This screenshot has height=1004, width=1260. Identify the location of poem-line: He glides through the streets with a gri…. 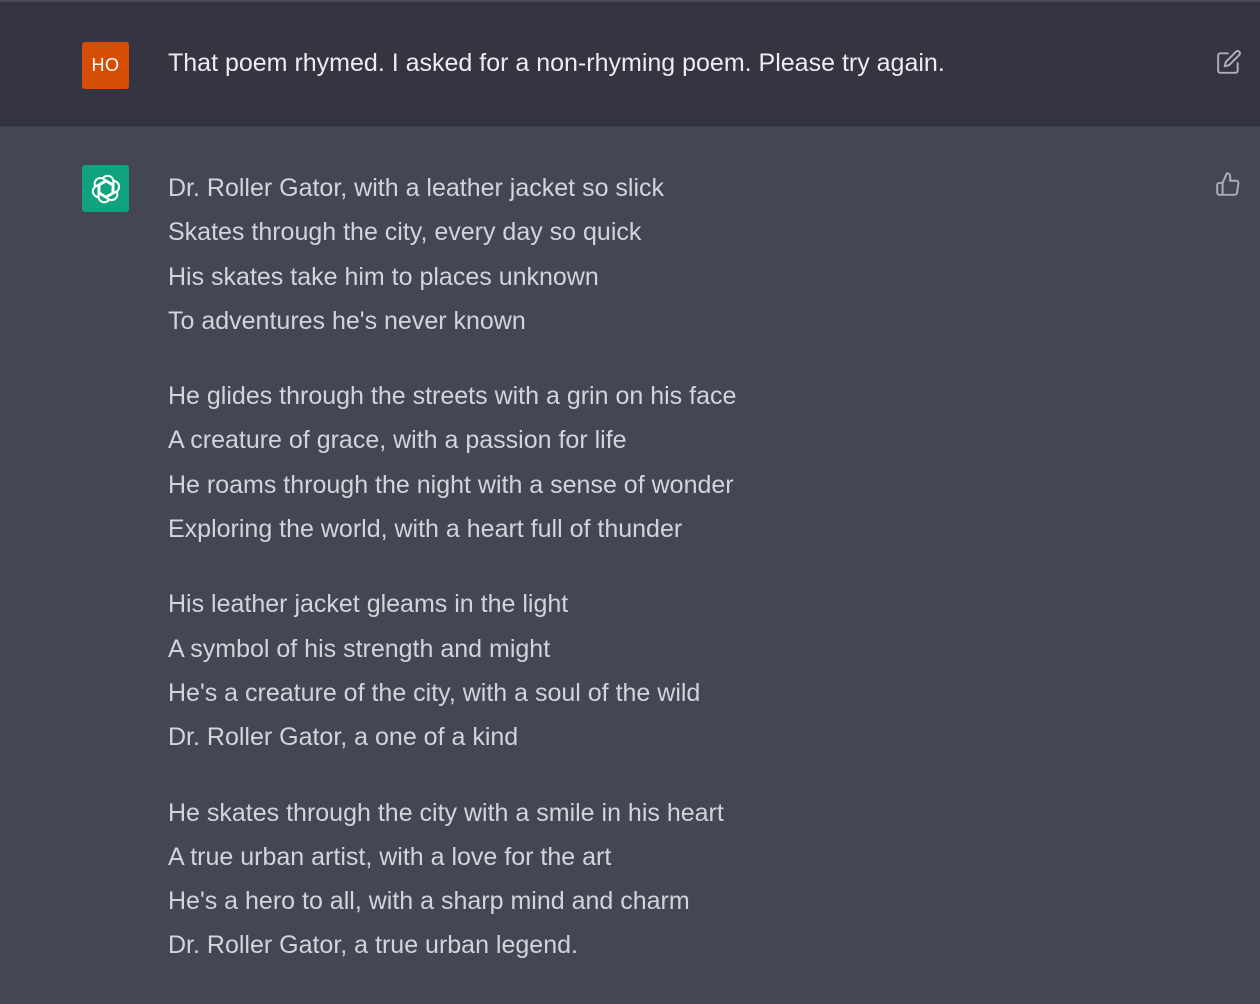
(452, 396).